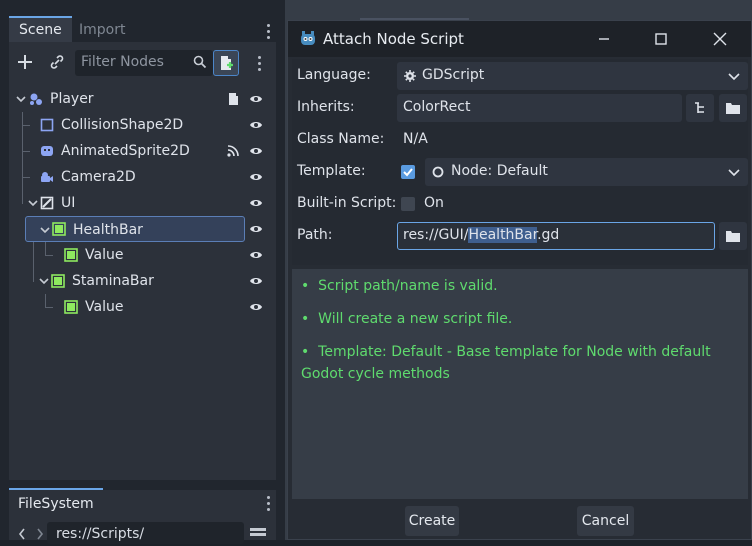 The width and height of the screenshot is (752, 546). I want to click on class-name-label: Class Name:, so click(341, 139).